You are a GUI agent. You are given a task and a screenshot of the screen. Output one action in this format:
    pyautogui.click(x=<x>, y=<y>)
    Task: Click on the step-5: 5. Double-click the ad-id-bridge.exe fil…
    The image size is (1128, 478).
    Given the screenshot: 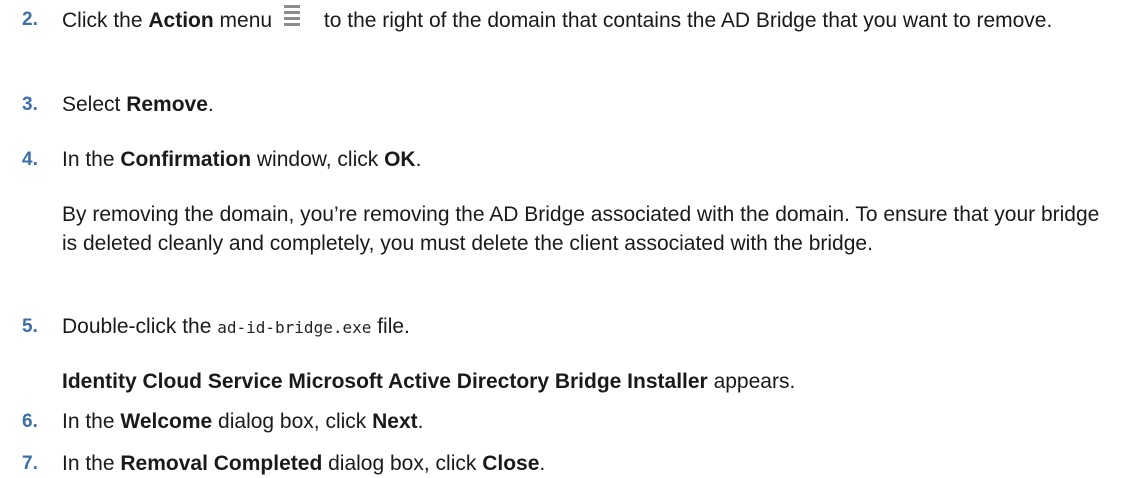 What is the action you would take?
    pyautogui.click(x=564, y=327)
    